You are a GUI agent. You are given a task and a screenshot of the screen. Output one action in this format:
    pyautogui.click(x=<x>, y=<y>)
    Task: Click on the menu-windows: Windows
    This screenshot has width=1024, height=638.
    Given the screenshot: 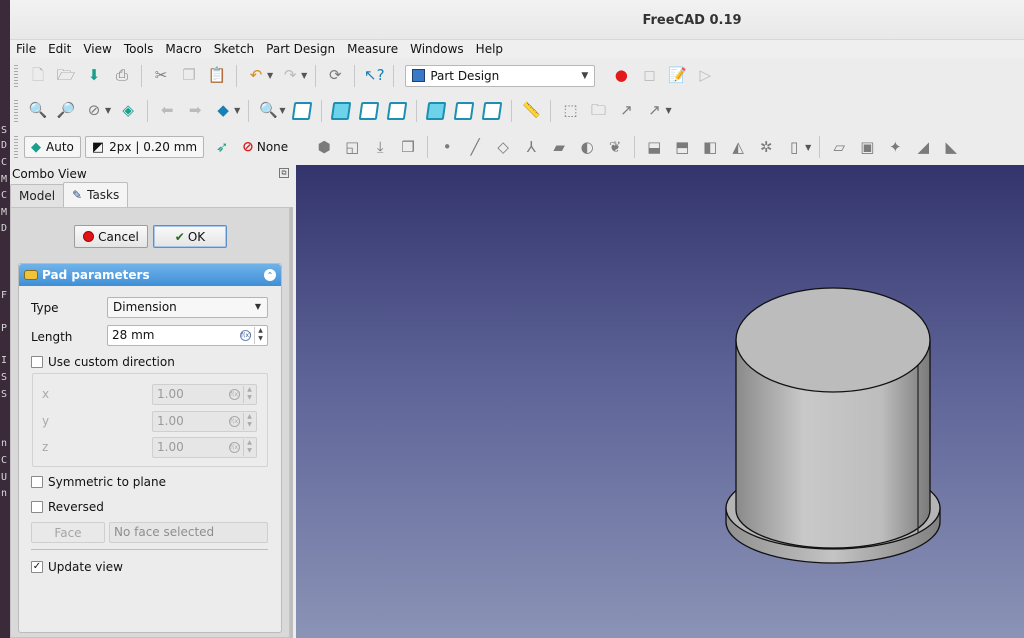 What is the action you would take?
    pyautogui.click(x=437, y=49)
    